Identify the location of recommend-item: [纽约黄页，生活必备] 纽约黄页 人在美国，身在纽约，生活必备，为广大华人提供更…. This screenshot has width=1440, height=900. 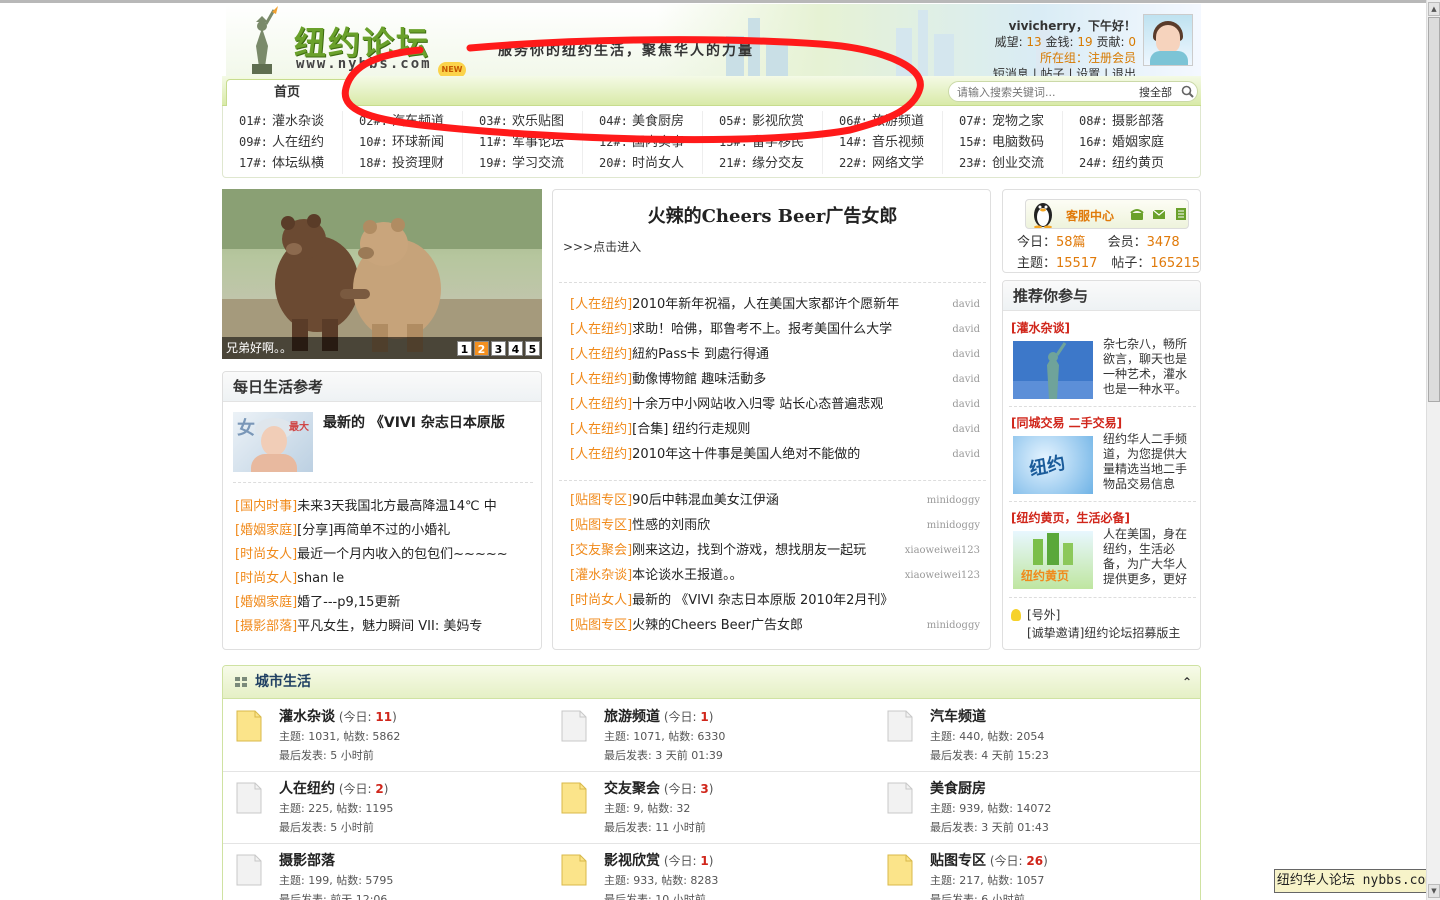
(1103, 549).